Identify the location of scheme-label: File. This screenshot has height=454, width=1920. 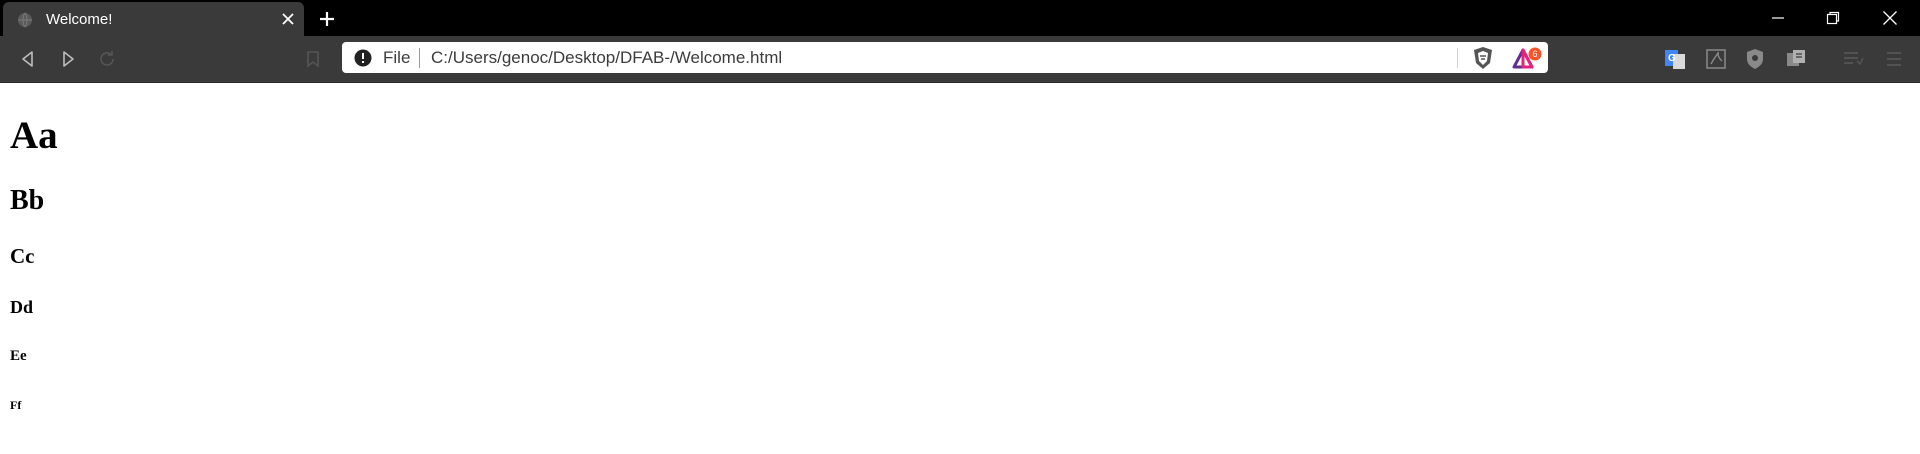
(397, 57).